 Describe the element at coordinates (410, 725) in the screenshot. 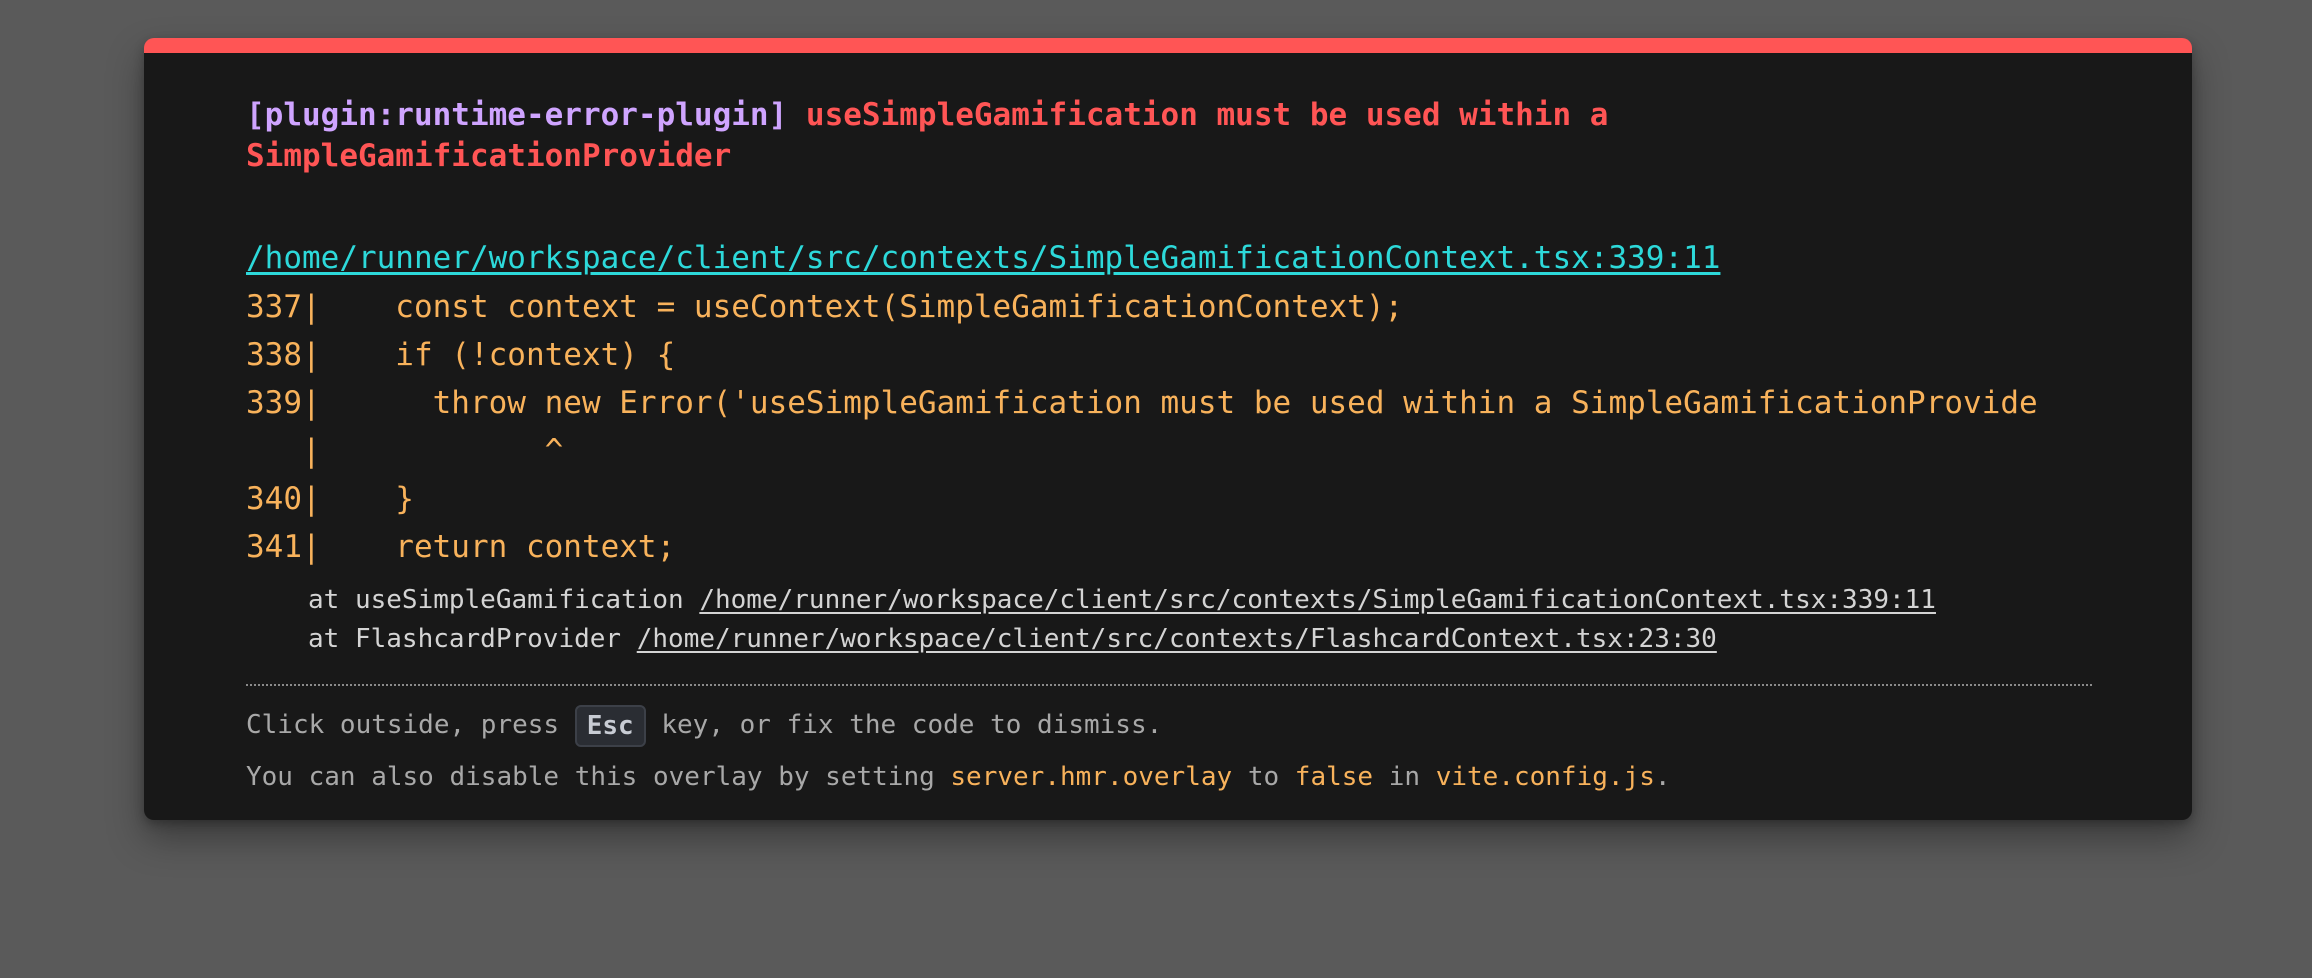

I see `dismiss-tip-text: Click outside, press` at that location.